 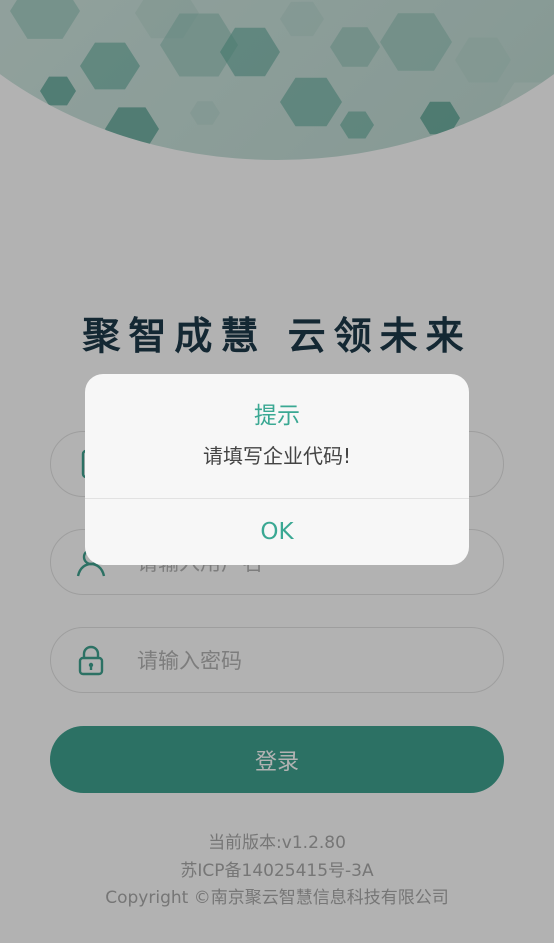 I want to click on dialog-message: 请填写企业代码!, so click(x=277, y=456).